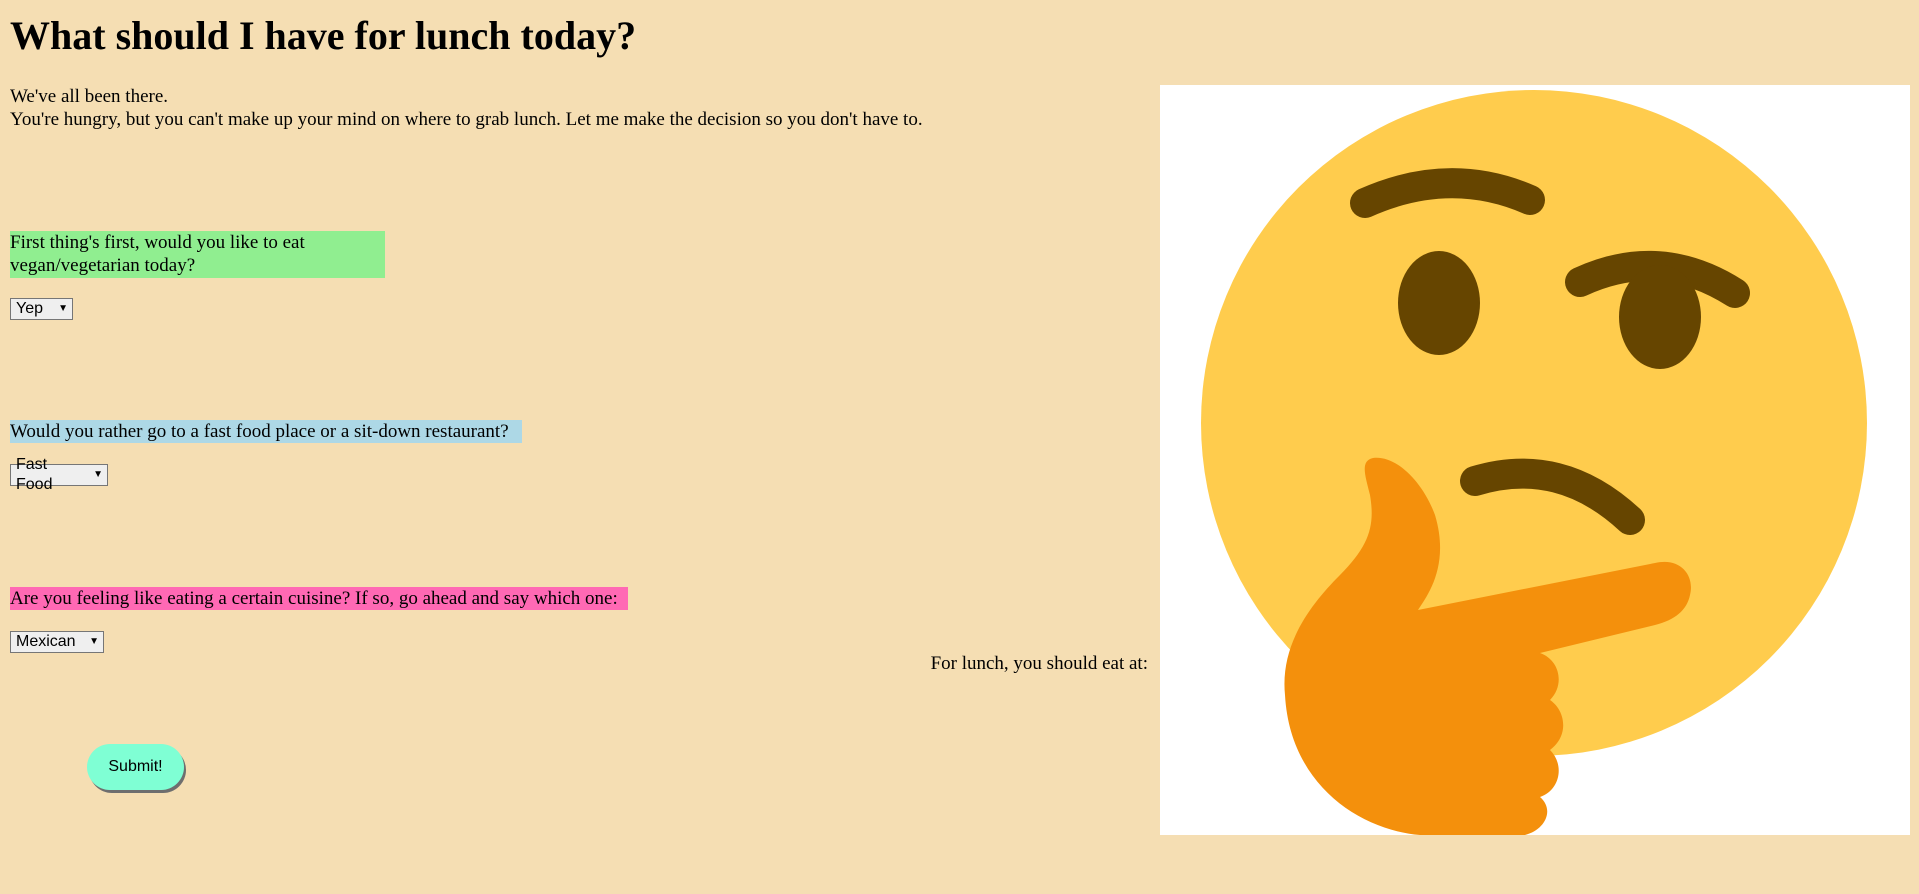 This screenshot has height=894, width=1919. What do you see at coordinates (135, 767) in the screenshot?
I see `submit-button: Submit!` at bounding box center [135, 767].